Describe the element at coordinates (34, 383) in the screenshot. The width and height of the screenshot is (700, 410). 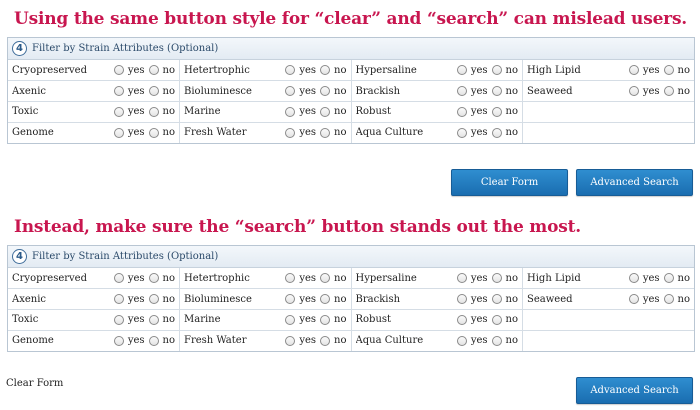
I see `clear-form-link: Clear Form` at that location.